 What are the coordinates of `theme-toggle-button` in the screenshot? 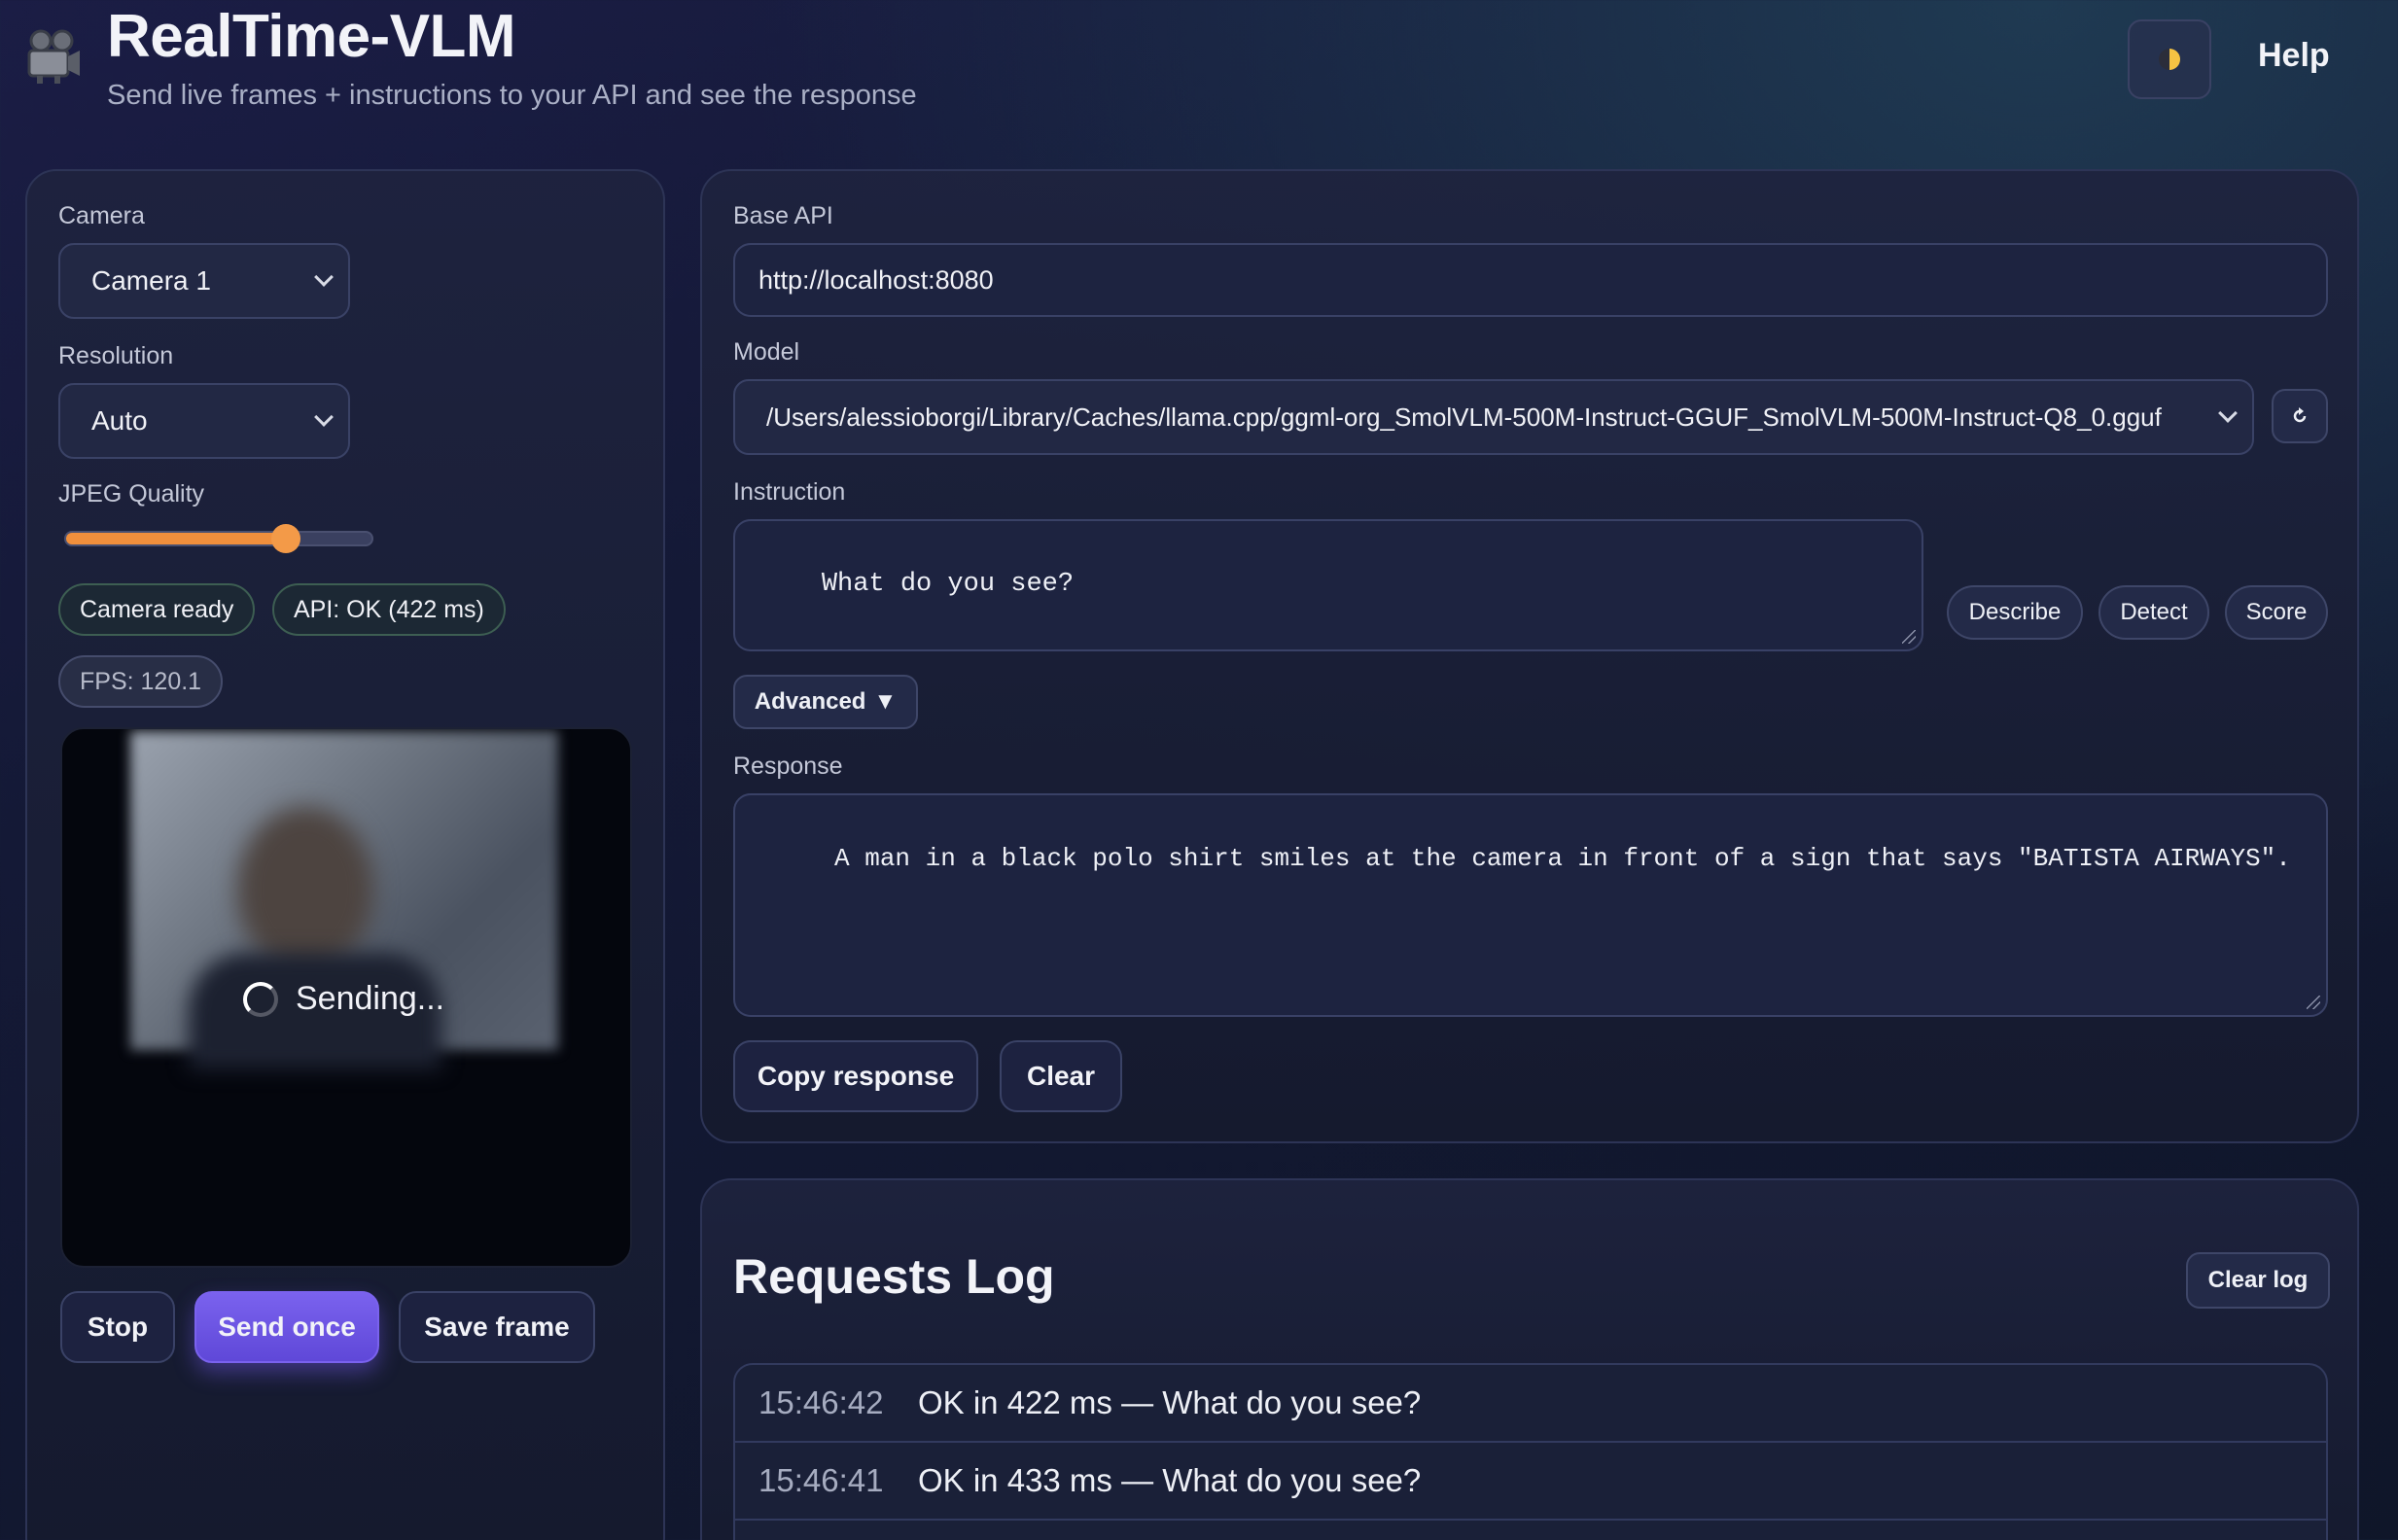 It's located at (2169, 59).